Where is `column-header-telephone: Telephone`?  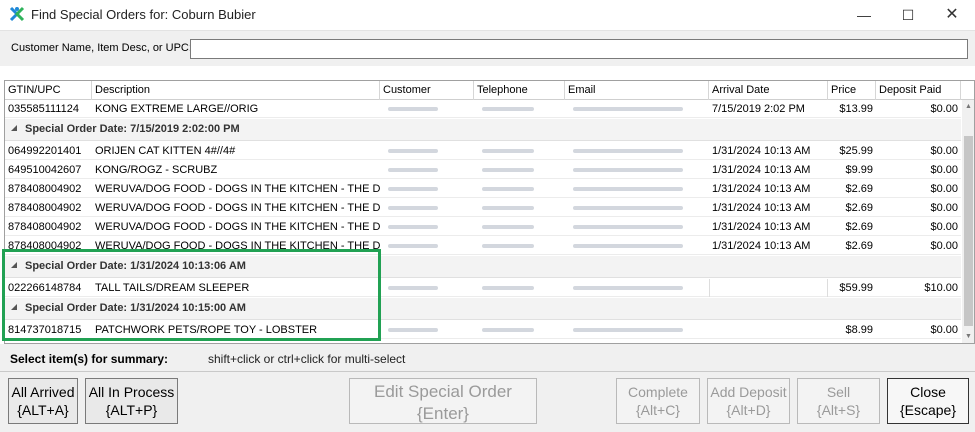 column-header-telephone: Telephone is located at coordinates (519, 90).